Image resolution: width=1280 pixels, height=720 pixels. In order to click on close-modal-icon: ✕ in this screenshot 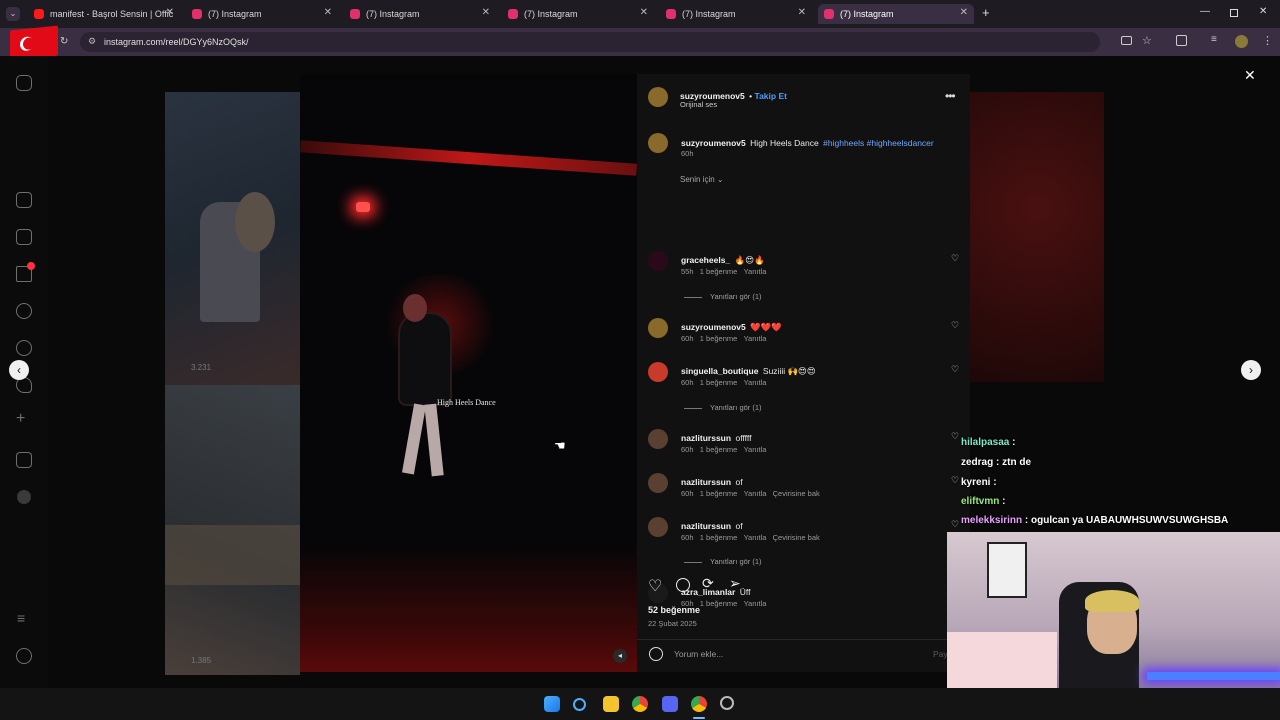, I will do `click(1250, 75)`.